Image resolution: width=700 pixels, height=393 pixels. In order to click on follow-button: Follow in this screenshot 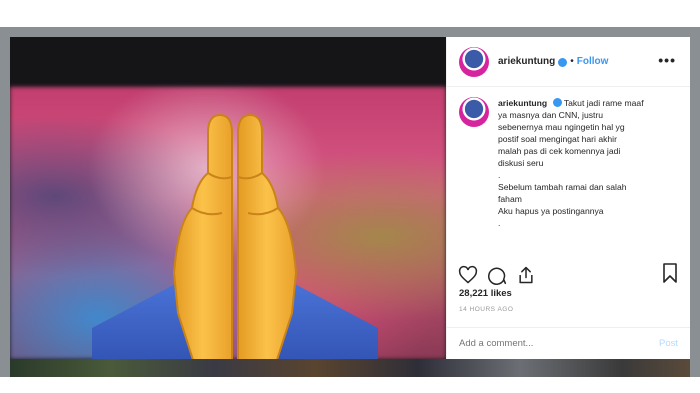, I will do `click(593, 61)`.